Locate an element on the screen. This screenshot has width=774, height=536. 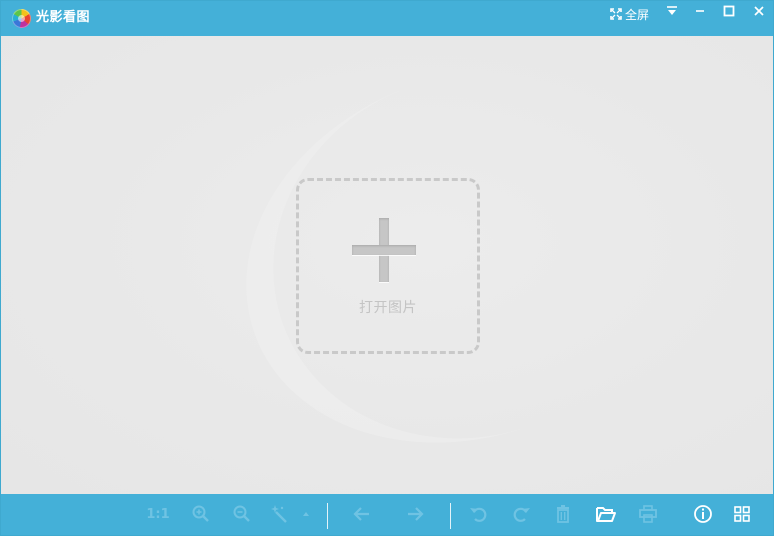
prev-arrow-icon is located at coordinates (361, 514).